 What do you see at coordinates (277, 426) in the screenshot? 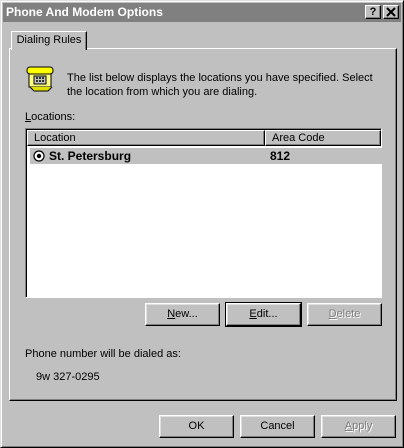
I see `cancel-button: Cancel` at bounding box center [277, 426].